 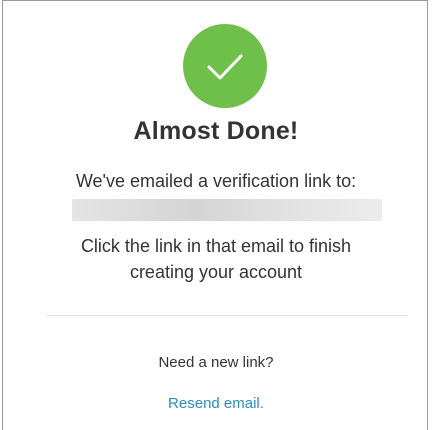 I want to click on need-new-link-text: Need a new link?, so click(x=216, y=362).